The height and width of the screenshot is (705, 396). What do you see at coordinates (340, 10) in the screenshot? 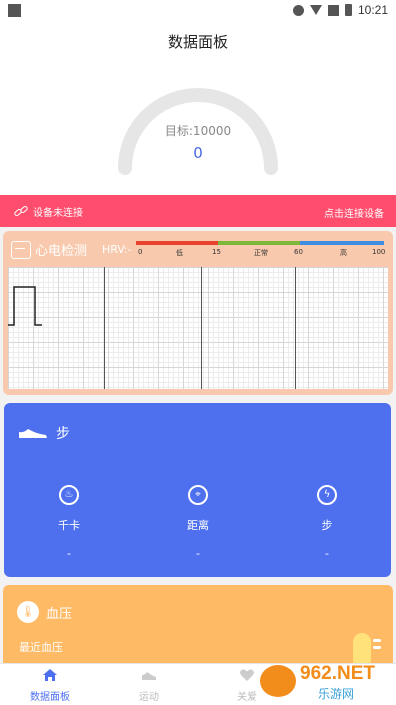
I see `status-icons: 10:21` at bounding box center [340, 10].